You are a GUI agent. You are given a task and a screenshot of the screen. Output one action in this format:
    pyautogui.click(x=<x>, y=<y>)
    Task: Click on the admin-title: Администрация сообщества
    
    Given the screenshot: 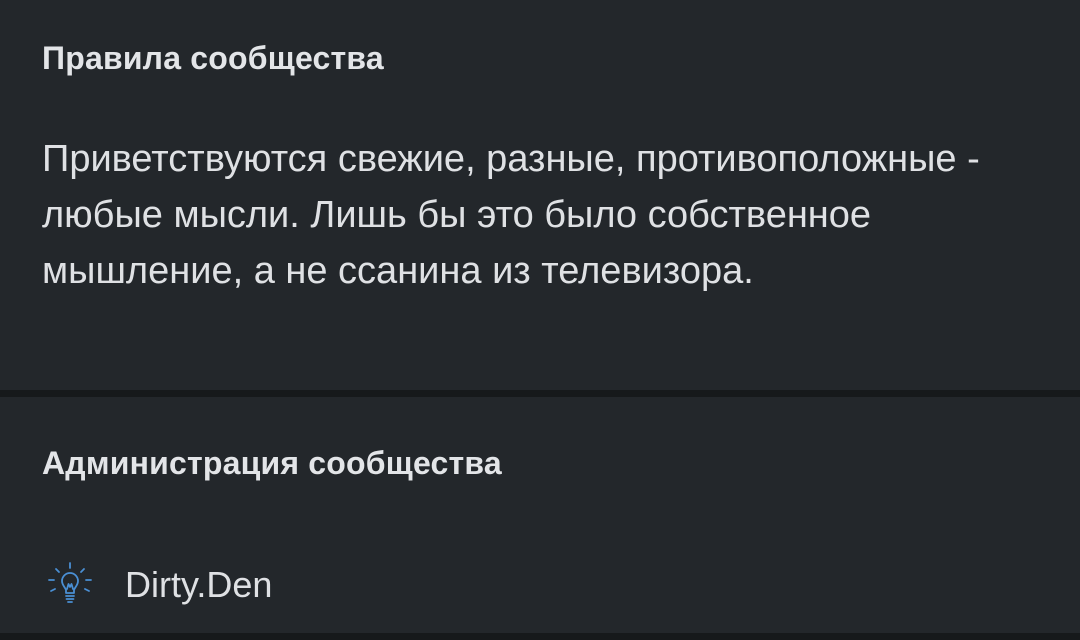 What is the action you would take?
    pyautogui.click(x=272, y=463)
    